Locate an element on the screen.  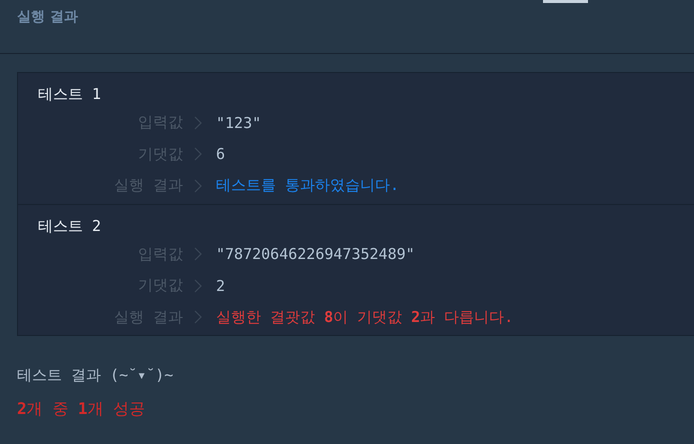
row-value: 6 is located at coordinates (221, 154).